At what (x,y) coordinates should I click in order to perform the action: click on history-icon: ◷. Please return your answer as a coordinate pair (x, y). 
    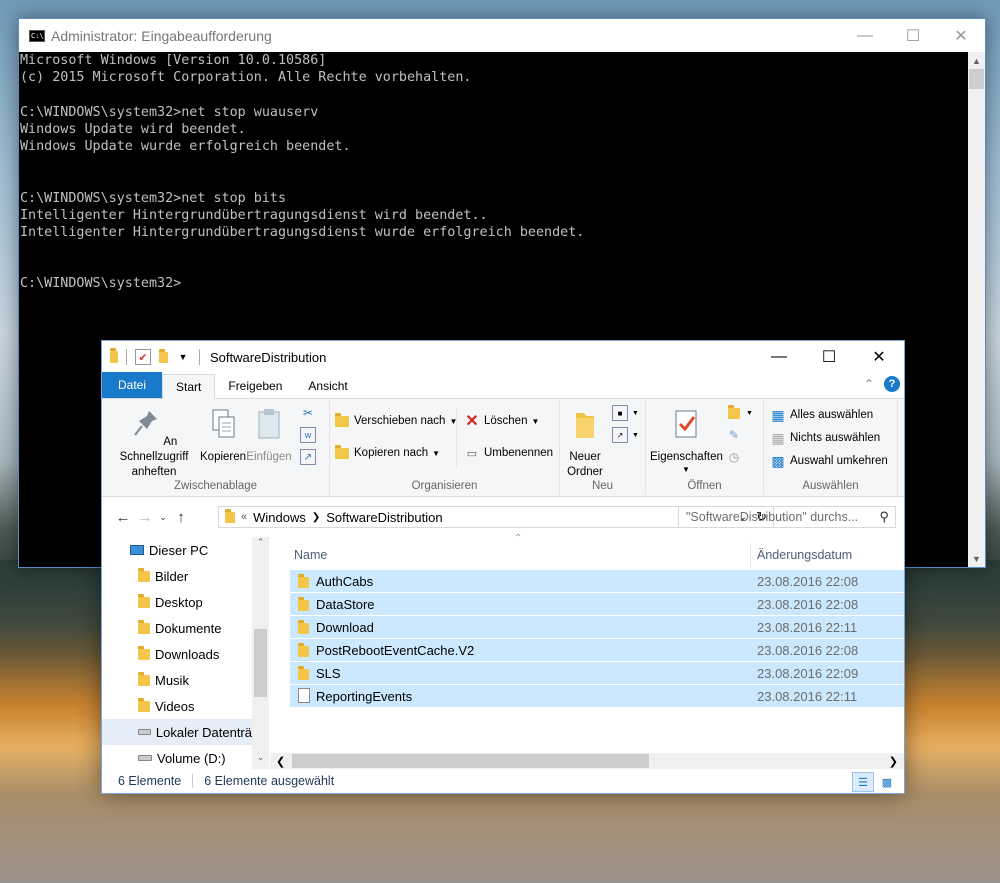
    Looking at the image, I should click on (734, 457).